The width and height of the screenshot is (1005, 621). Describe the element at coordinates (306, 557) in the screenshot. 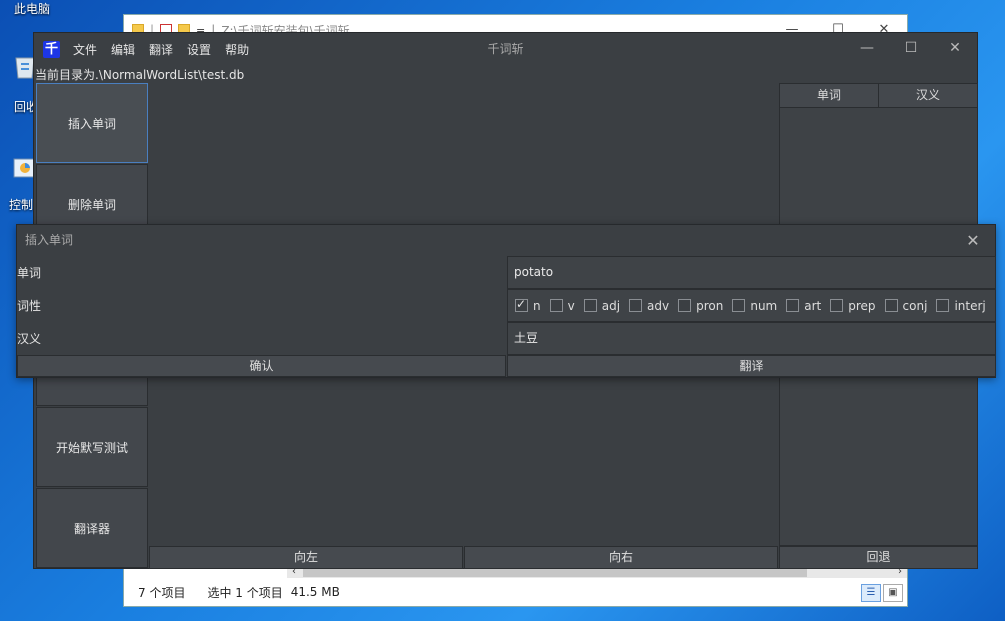

I see `prev-button: 向左` at that location.